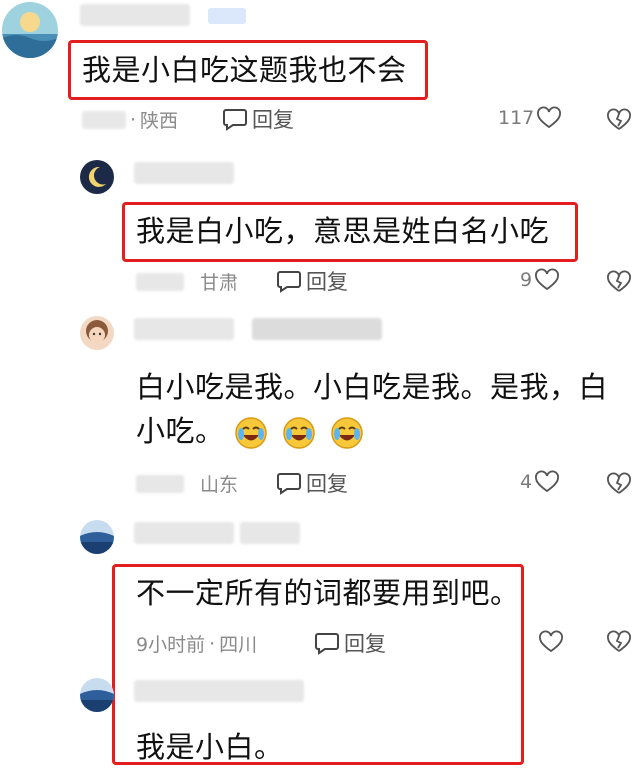 This screenshot has width=640, height=770. I want to click on like-button-2: 9, so click(540, 280).